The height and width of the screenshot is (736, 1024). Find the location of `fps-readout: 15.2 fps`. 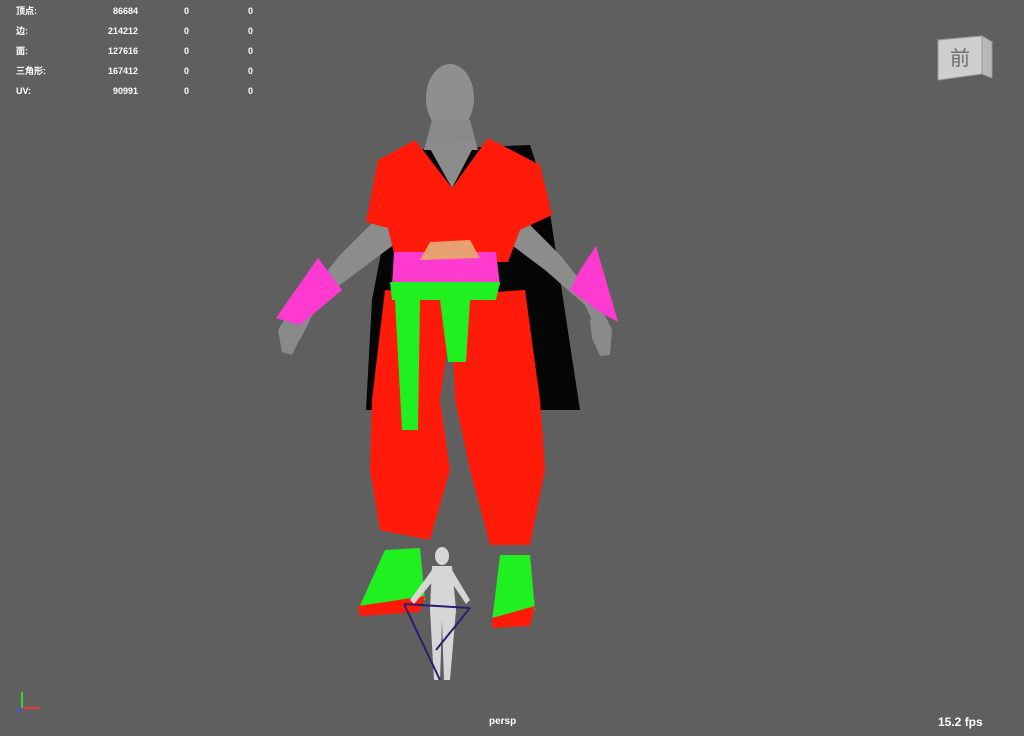

fps-readout: 15.2 fps is located at coordinates (960, 722).